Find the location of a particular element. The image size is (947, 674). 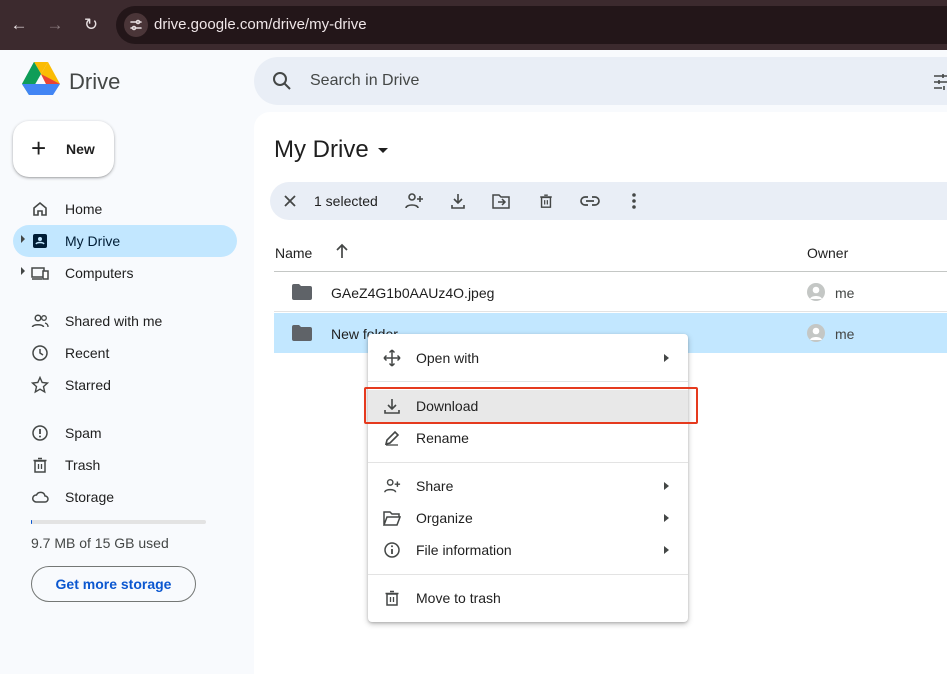

page-title: My Drive is located at coordinates (321, 150).